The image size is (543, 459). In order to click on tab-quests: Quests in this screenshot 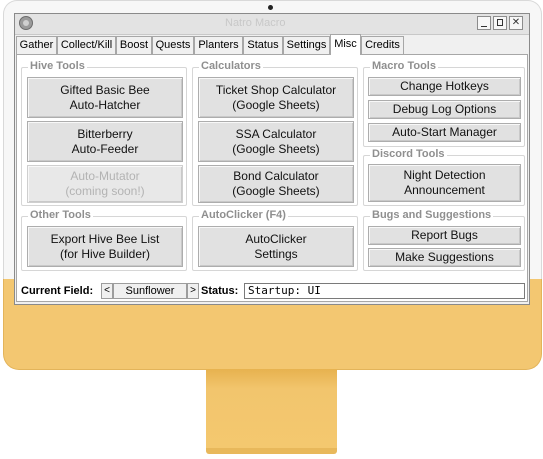, I will do `click(173, 45)`.